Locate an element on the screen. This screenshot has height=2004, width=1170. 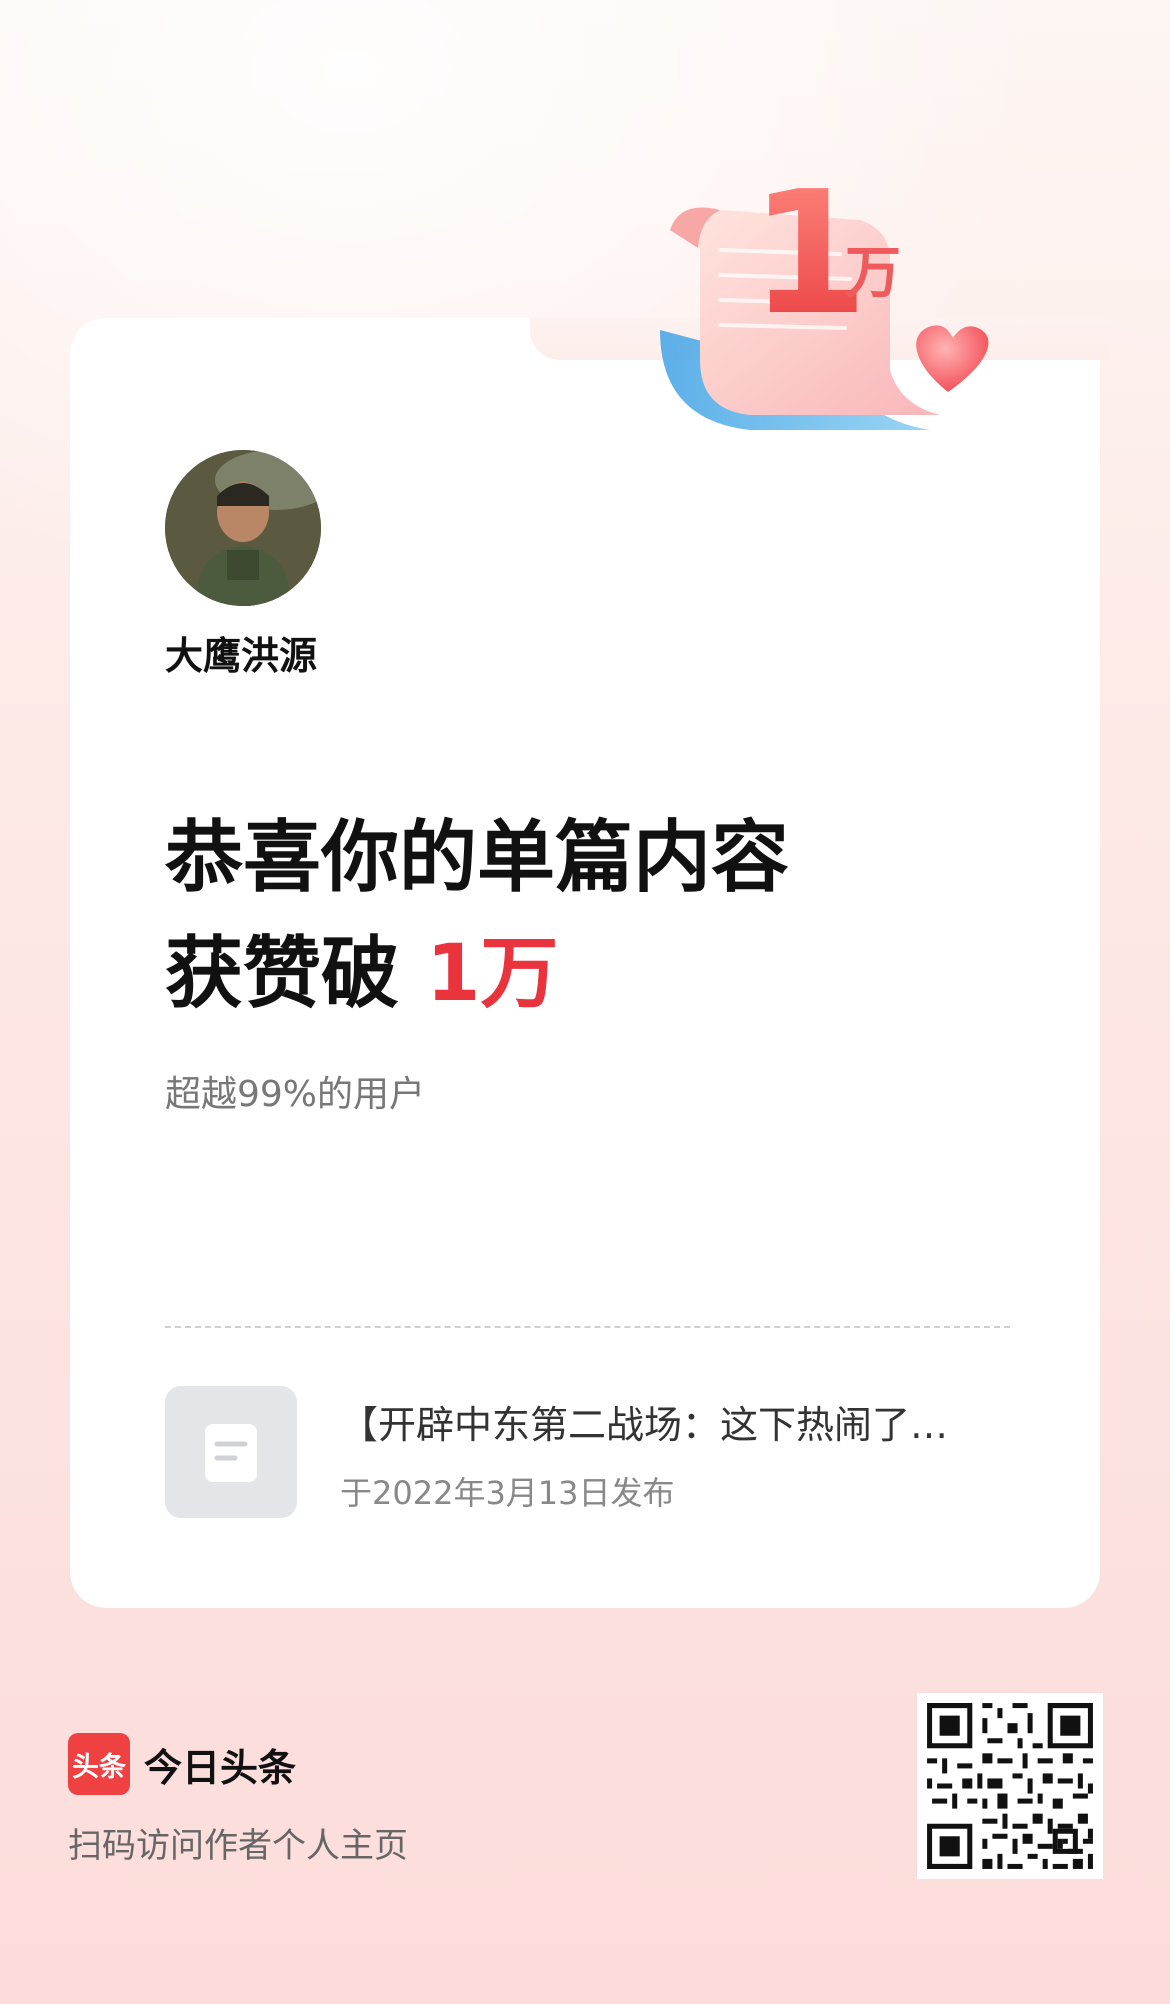
brand-name: 今日头条 is located at coordinates (220, 1768).